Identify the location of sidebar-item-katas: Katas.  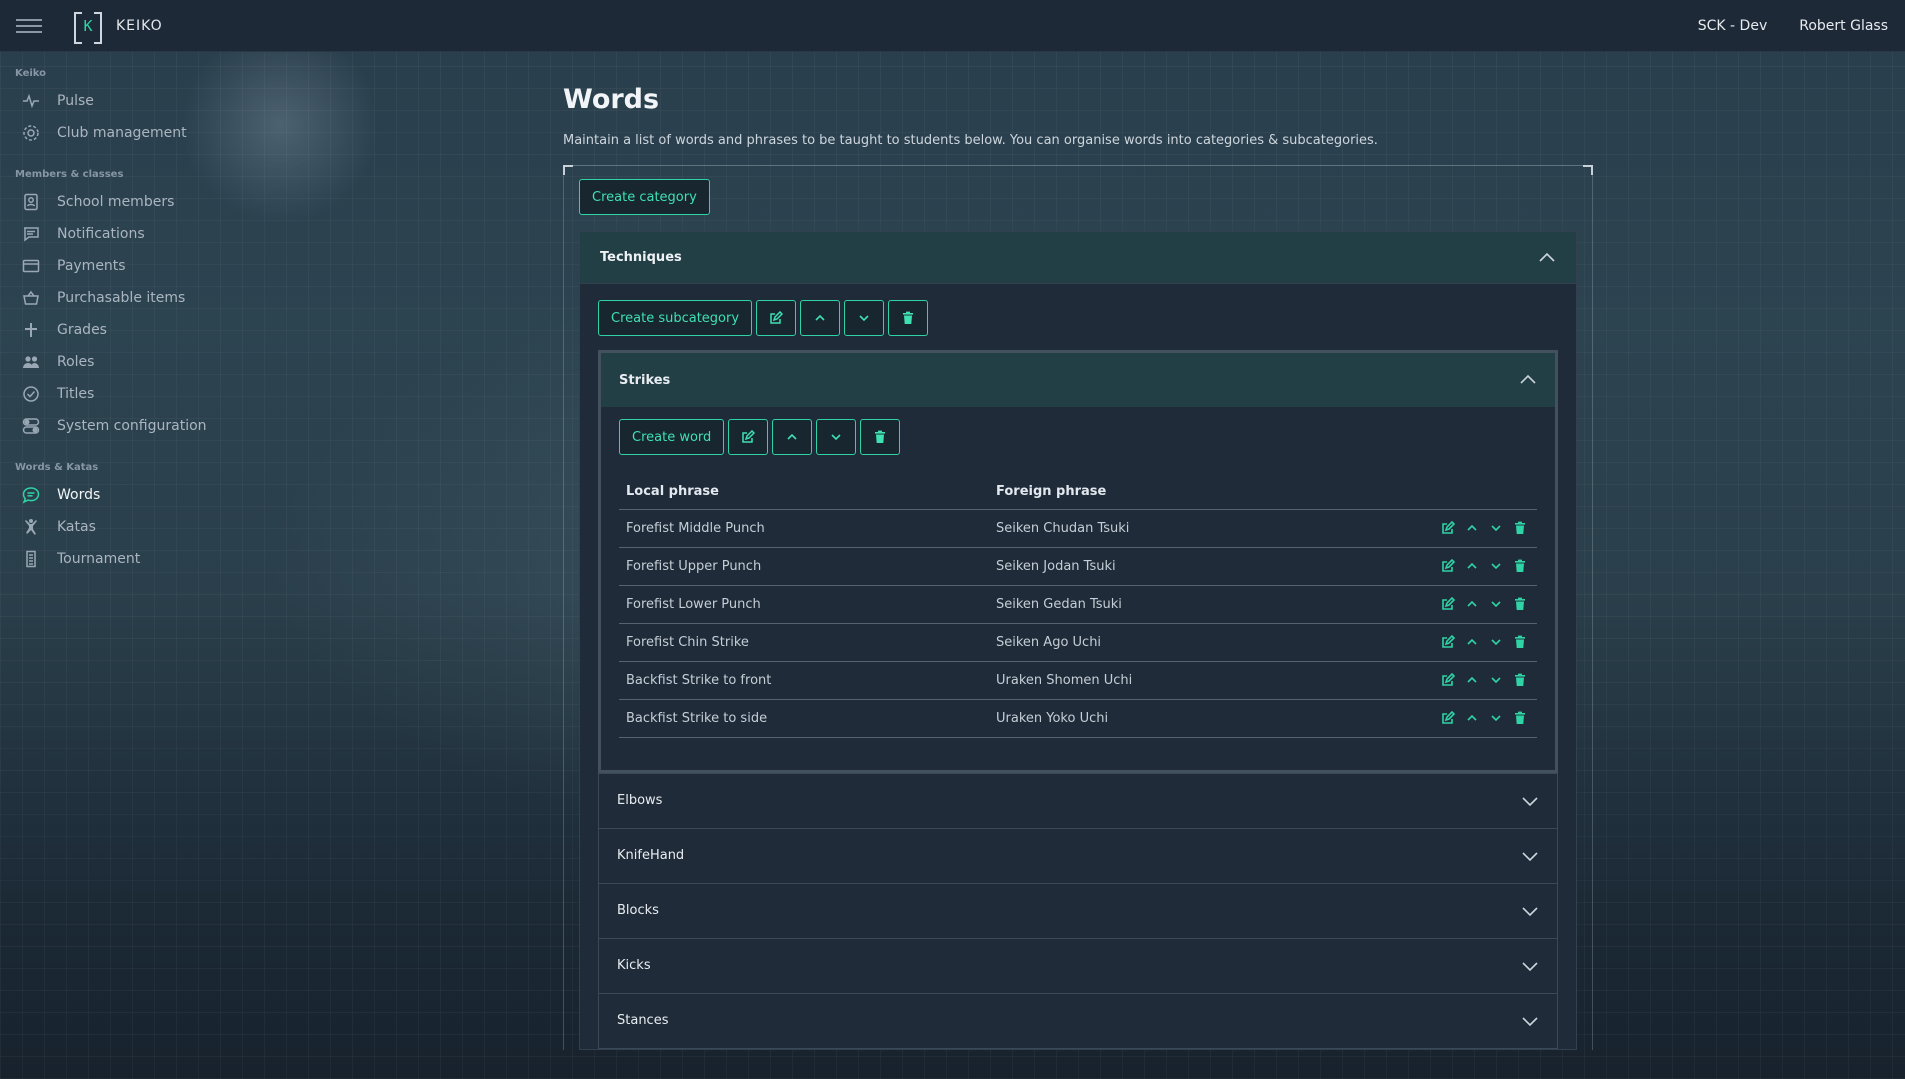
(130, 527).